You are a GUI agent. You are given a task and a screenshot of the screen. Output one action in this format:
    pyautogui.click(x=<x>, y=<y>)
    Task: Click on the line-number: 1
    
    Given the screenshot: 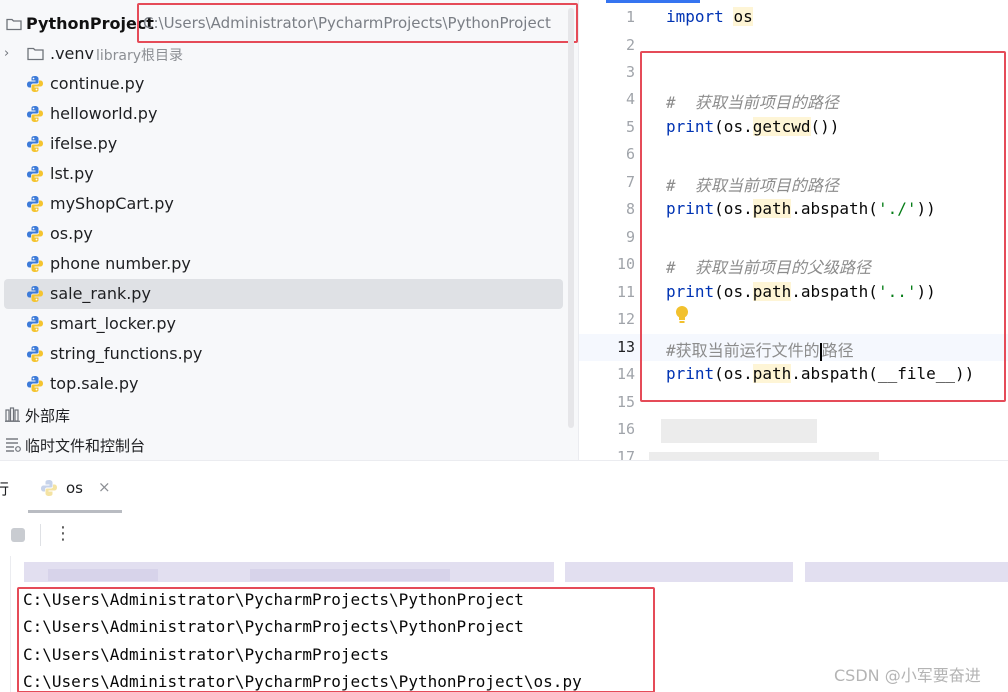 What is the action you would take?
    pyautogui.click(x=607, y=17)
    